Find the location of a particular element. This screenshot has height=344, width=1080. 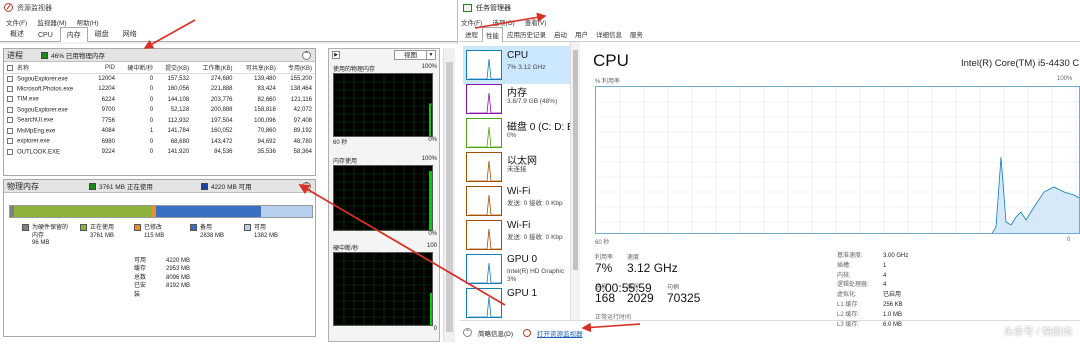

chart-hard-faults: 硬中断/秒 100 0 is located at coordinates (385, 287).